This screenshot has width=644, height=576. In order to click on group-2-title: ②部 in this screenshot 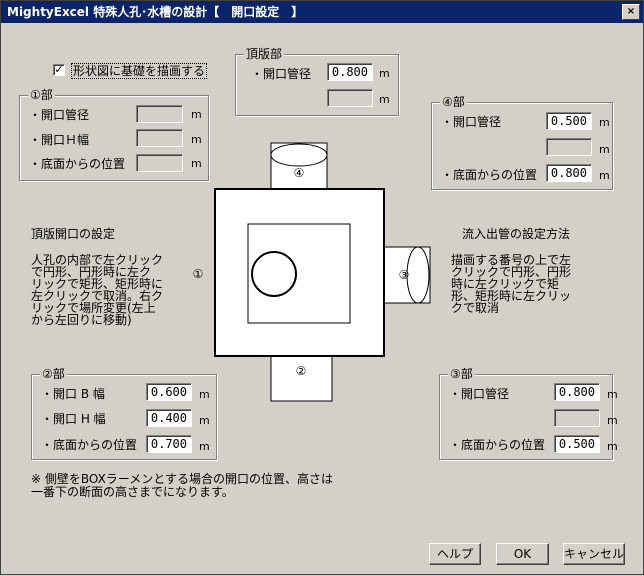, I will do `click(53, 374)`.